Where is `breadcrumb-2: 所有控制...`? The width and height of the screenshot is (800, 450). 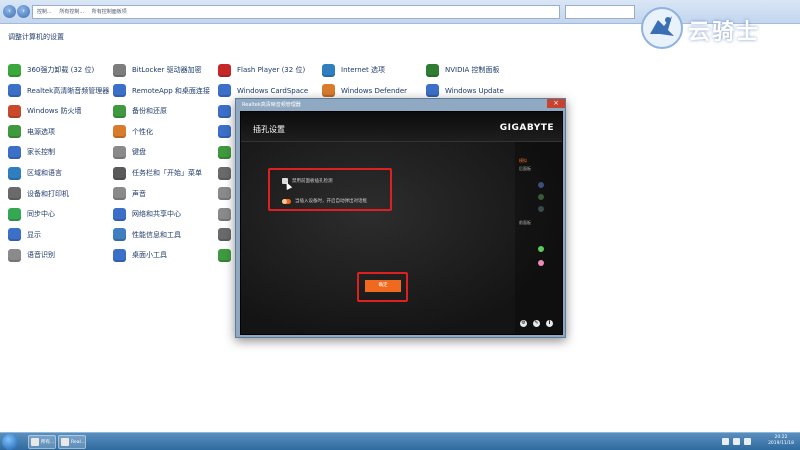 breadcrumb-2: 所有控制... is located at coordinates (71, 12).